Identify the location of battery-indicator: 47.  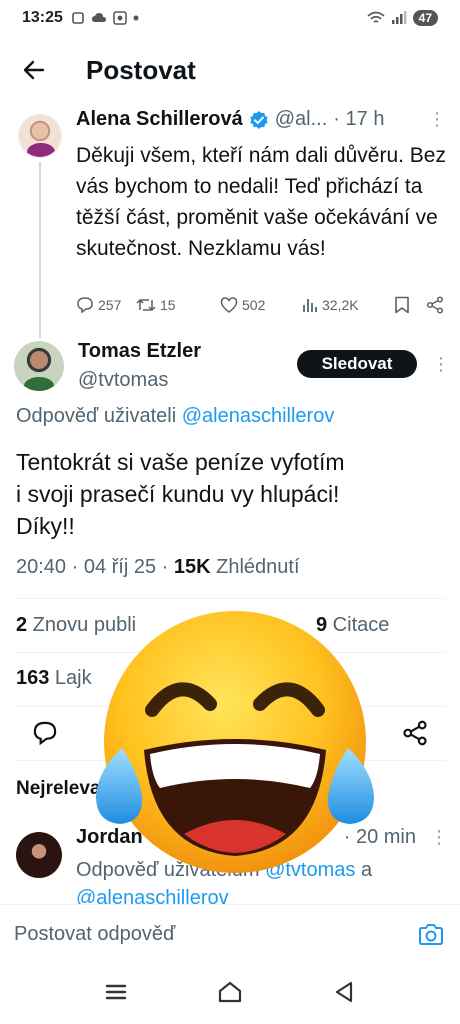
(425, 18).